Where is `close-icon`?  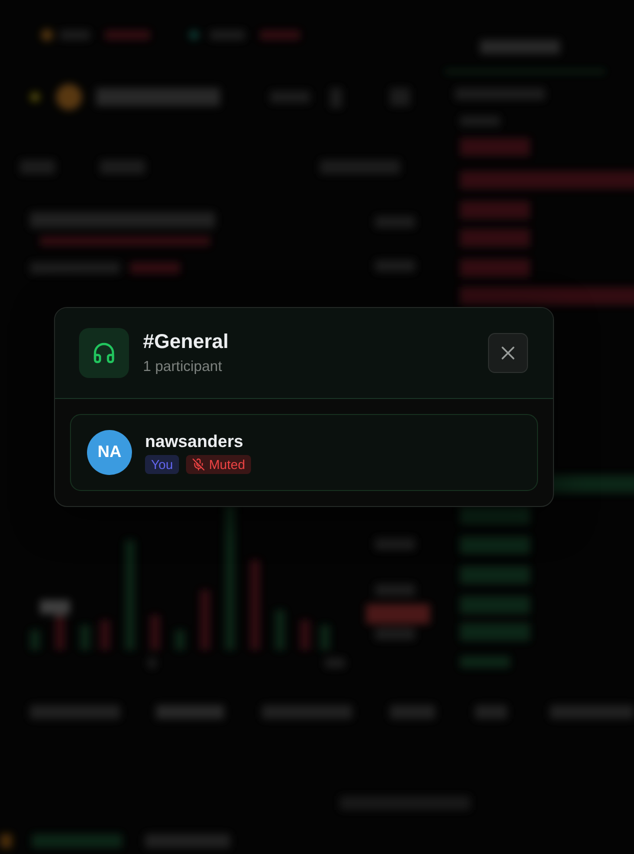 close-icon is located at coordinates (508, 353).